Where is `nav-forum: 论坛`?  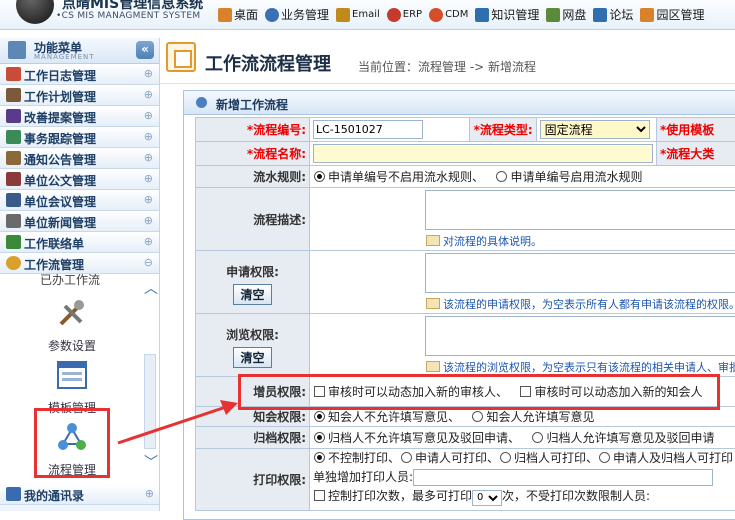 nav-forum: 论坛 is located at coordinates (613, 14).